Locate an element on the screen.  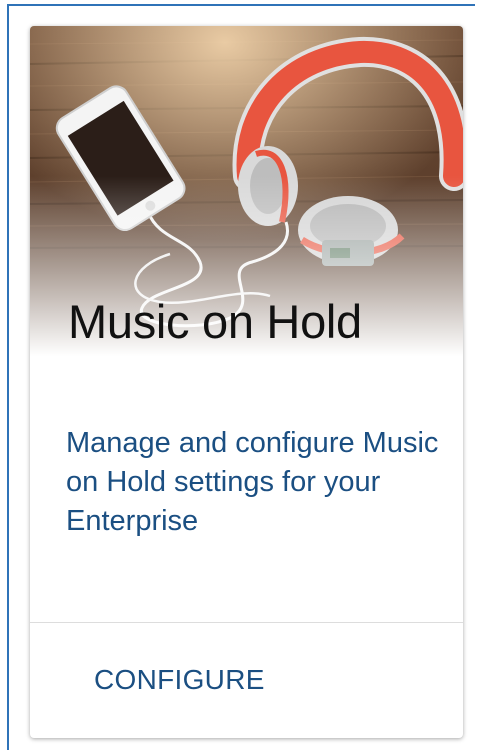
configure-button: CONFIGURE is located at coordinates (179, 680).